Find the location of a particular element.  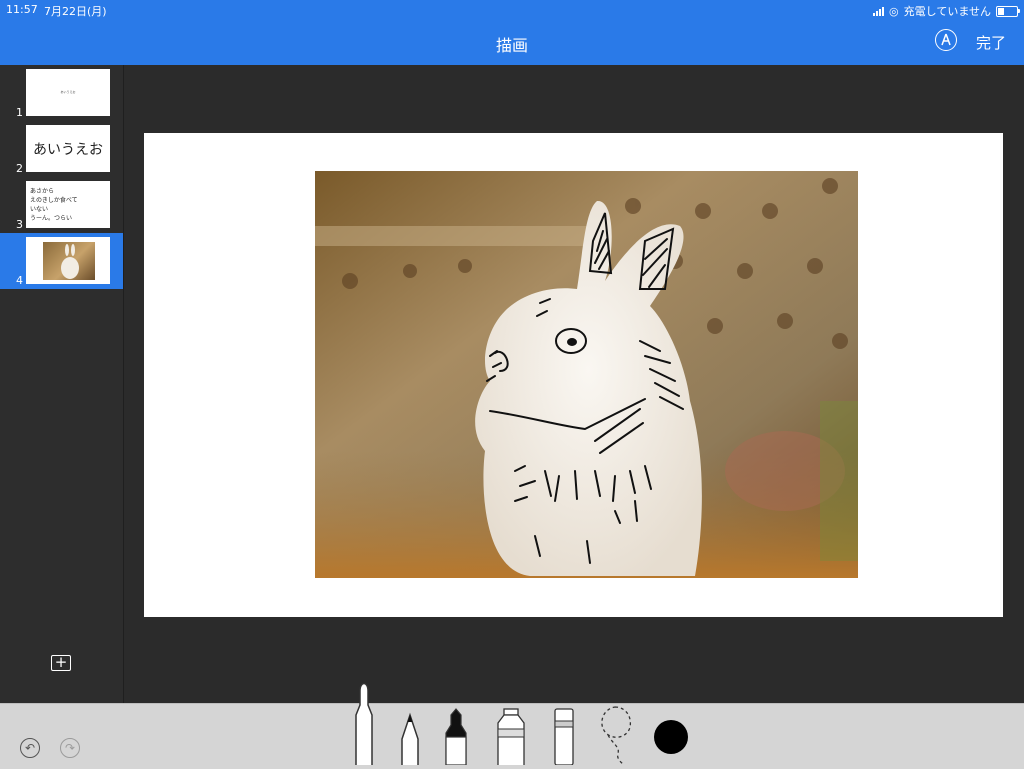

status-time: 11:57 is located at coordinates (22, 9).